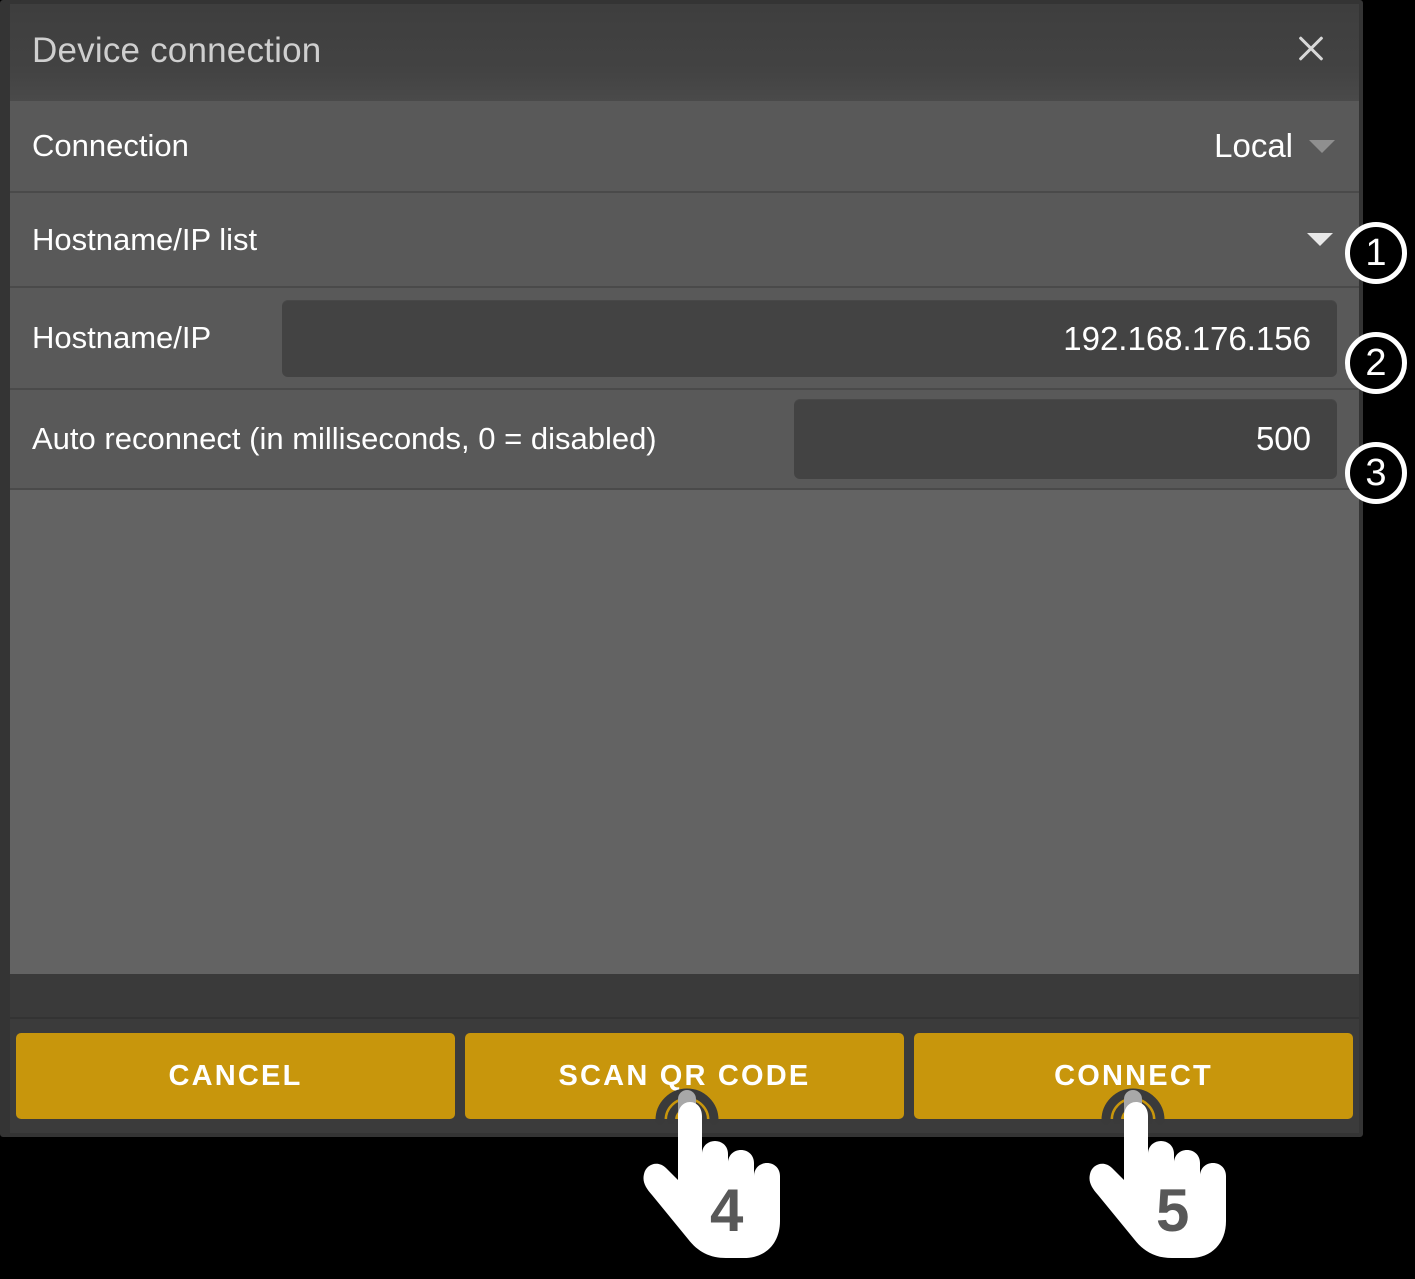 The height and width of the screenshot is (1279, 1415). Describe the element at coordinates (1376, 253) in the screenshot. I see `step-badge-1: 1` at that location.